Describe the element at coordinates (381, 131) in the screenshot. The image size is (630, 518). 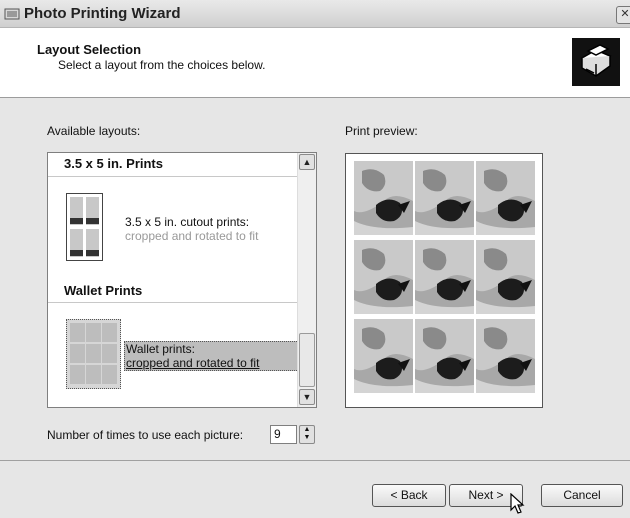
I see `print-preview-label: Print preview:` at that location.